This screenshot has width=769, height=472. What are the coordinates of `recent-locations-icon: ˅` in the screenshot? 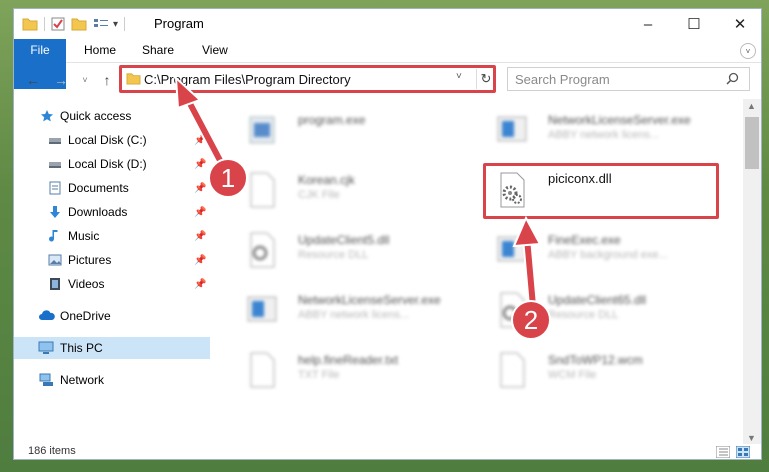 It's located at (85, 80).